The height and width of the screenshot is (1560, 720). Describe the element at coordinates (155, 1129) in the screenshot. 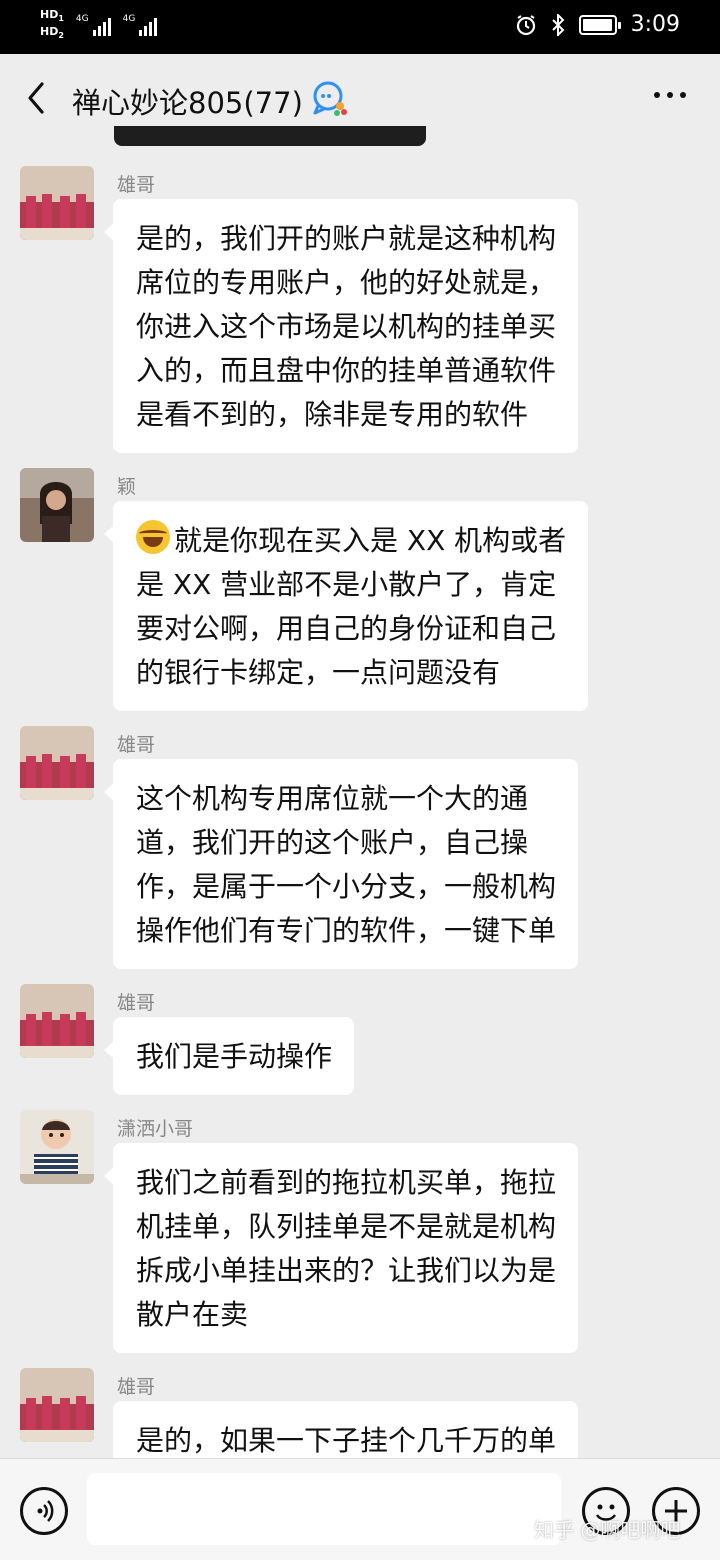

I see `sender-name: 潇洒小哥` at that location.